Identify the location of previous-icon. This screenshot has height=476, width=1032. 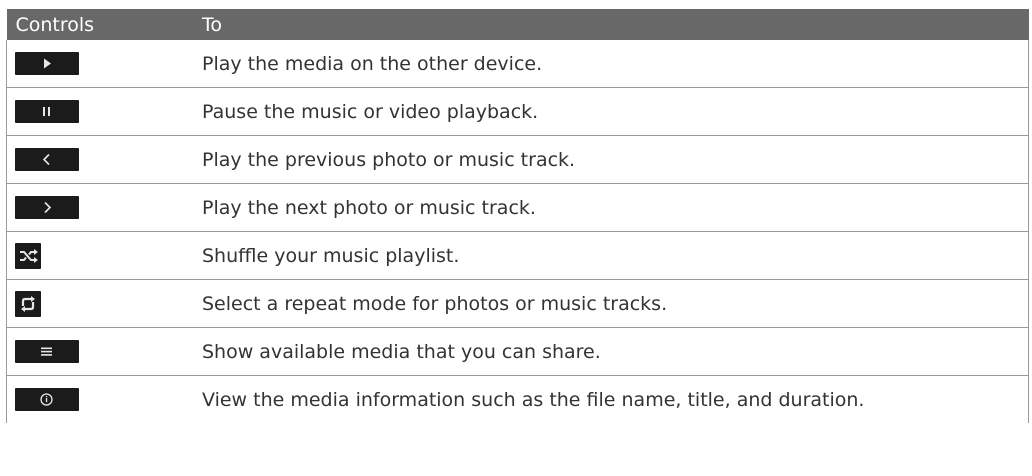
(47, 159).